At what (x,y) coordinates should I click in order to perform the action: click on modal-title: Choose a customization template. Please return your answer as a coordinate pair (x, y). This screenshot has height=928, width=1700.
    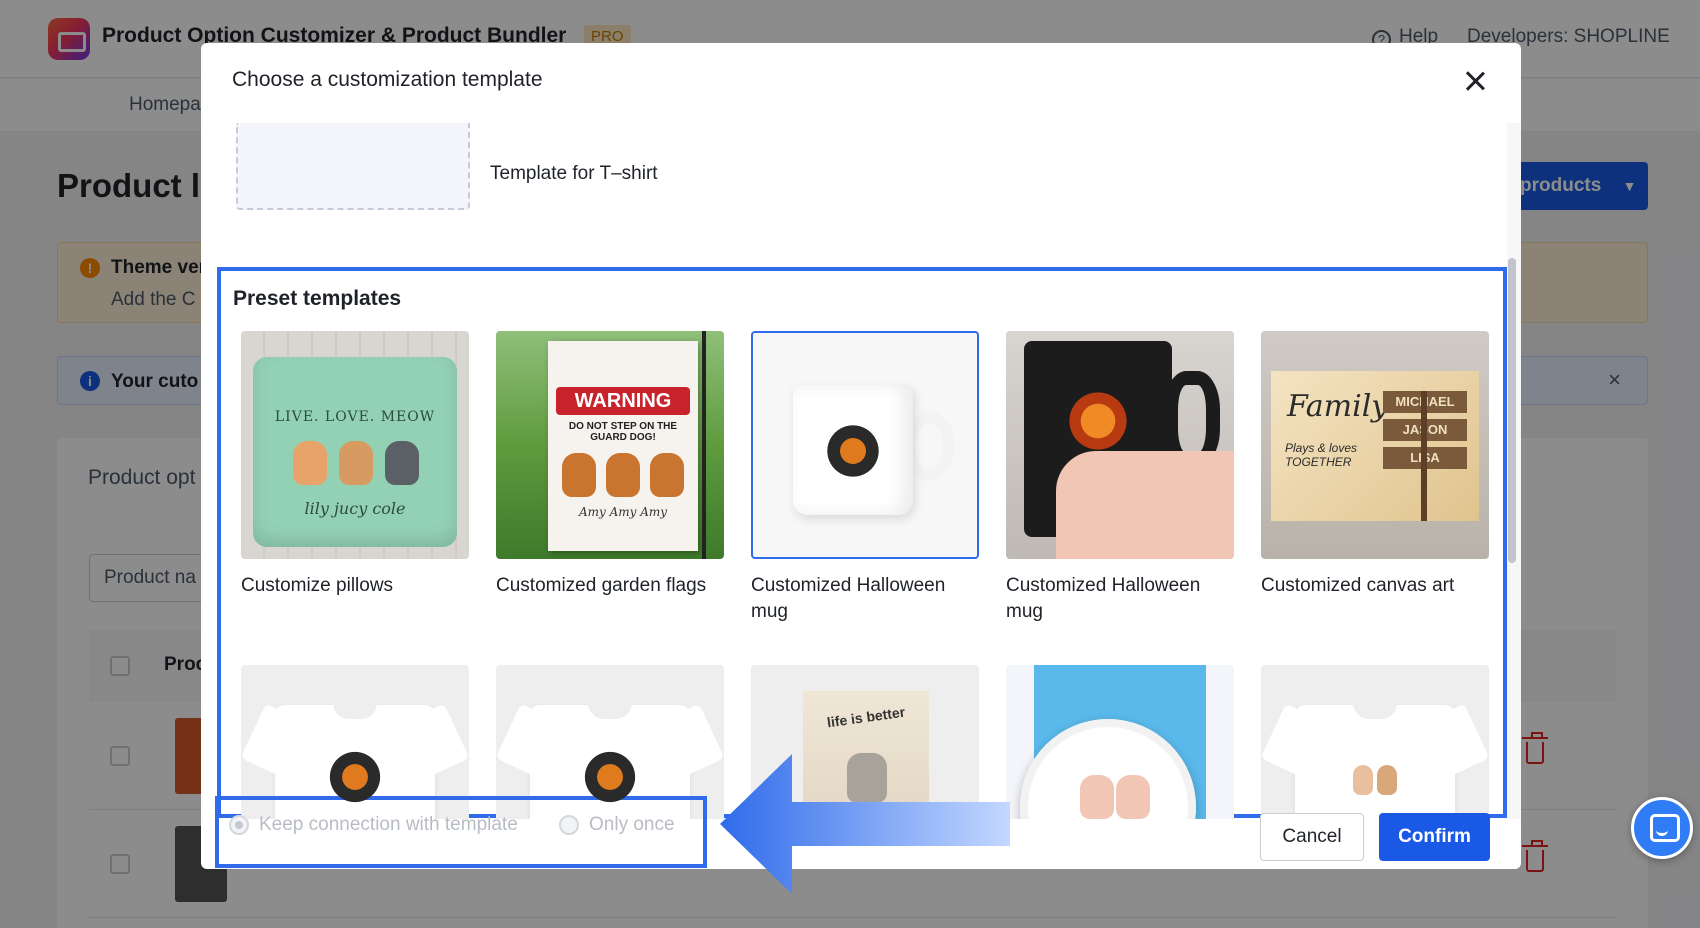
    Looking at the image, I should click on (387, 79).